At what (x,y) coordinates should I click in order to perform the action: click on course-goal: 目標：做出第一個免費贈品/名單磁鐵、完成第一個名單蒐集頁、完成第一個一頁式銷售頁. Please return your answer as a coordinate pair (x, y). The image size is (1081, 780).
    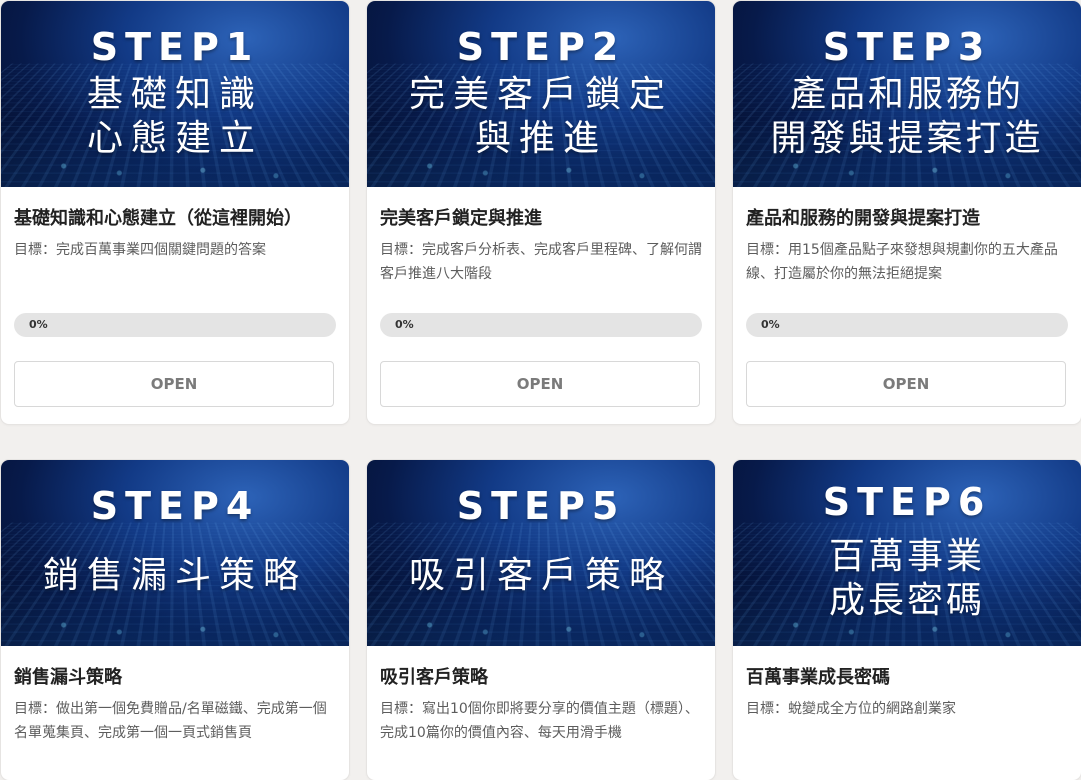
    Looking at the image, I should click on (170, 721).